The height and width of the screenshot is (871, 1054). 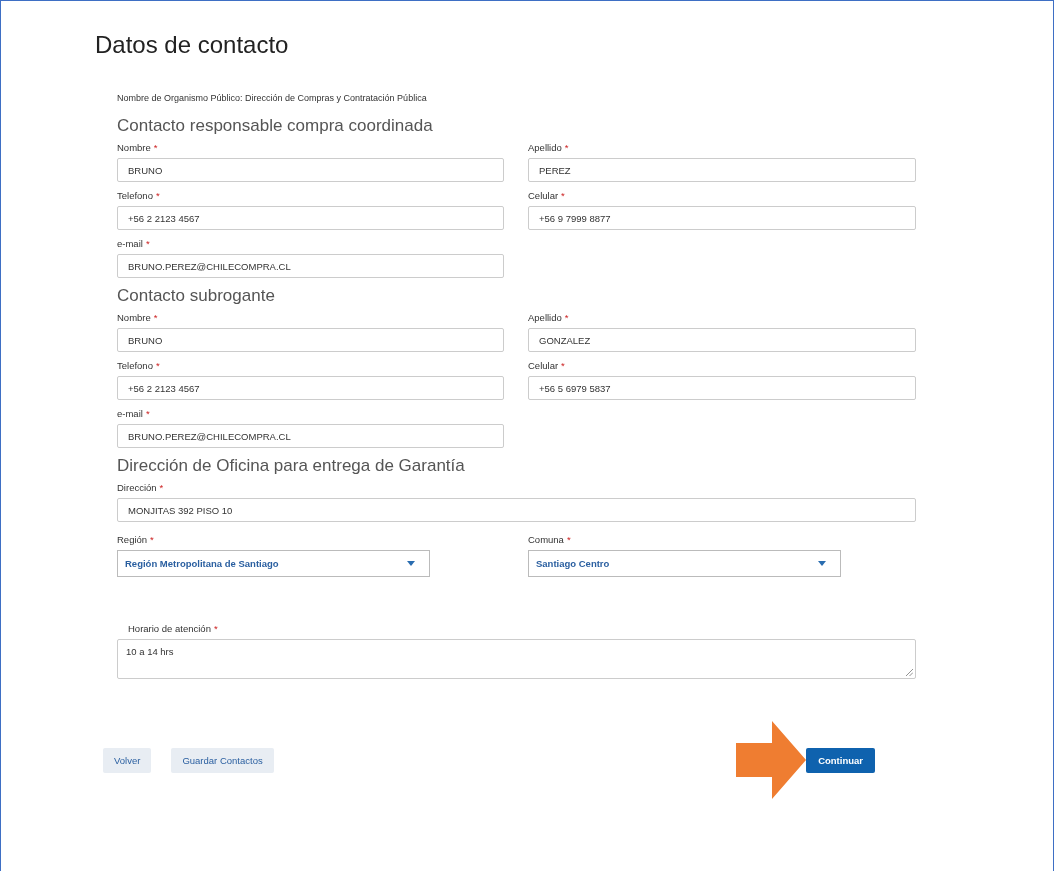 What do you see at coordinates (291, 466) in the screenshot?
I see `section-heading: Dirección de Oficina para entrega de Garantía` at bounding box center [291, 466].